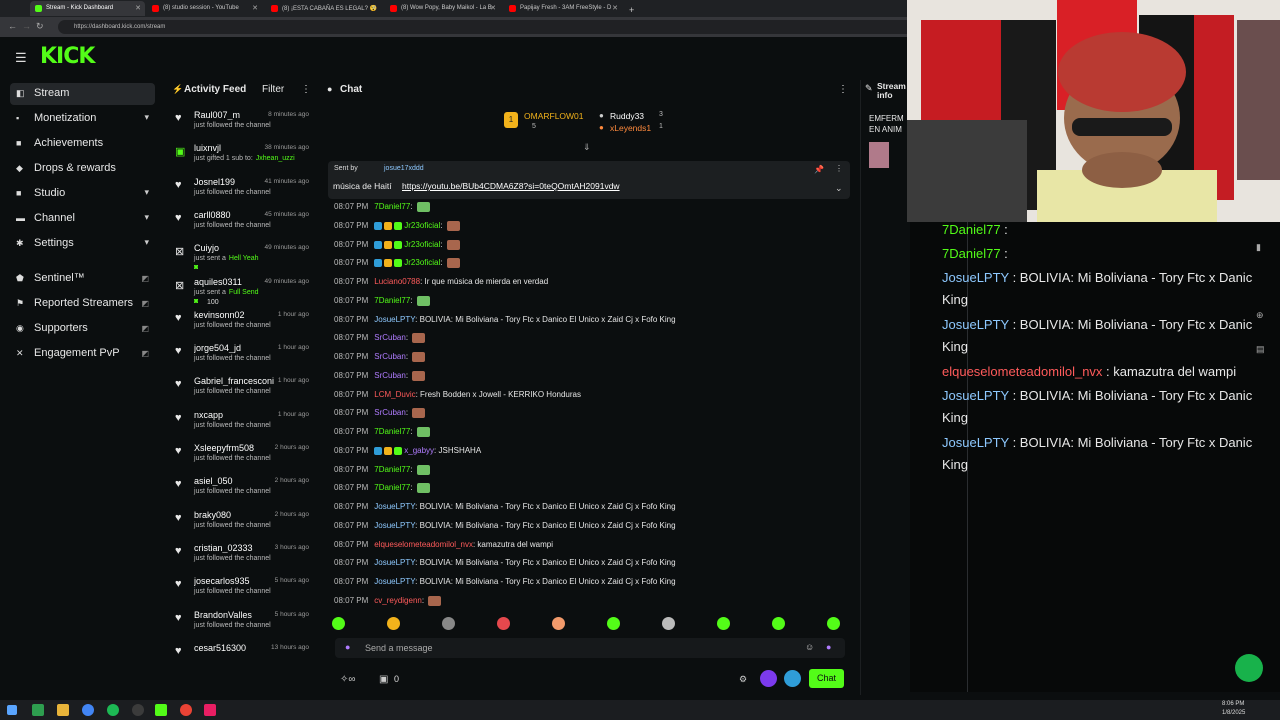 The image size is (1280, 720). I want to click on emoji-icon: ☺, so click(809, 647).